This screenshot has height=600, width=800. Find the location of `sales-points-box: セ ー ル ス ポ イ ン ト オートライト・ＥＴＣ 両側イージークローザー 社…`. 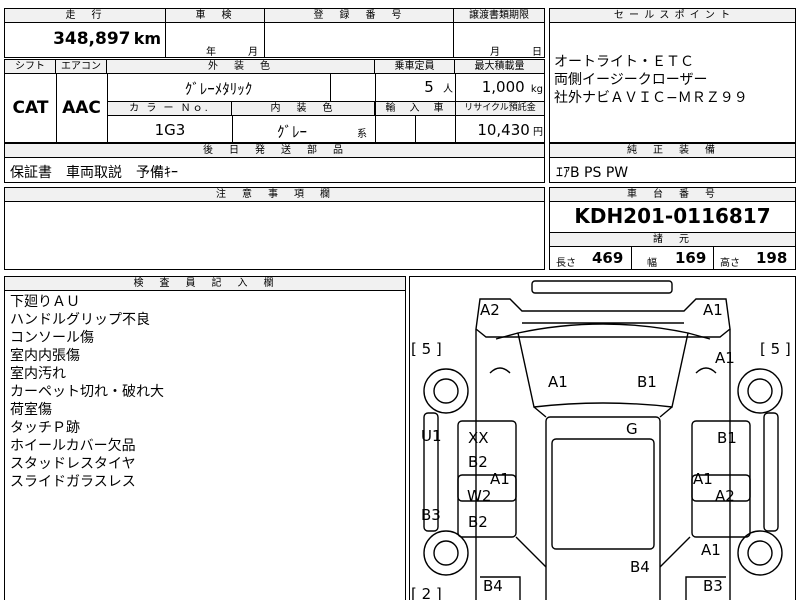

sales-points-box: セ ー ル ス ポ イ ン ト オートライト・ＥＴＣ 両側イージークローザー 社… is located at coordinates (672, 75).